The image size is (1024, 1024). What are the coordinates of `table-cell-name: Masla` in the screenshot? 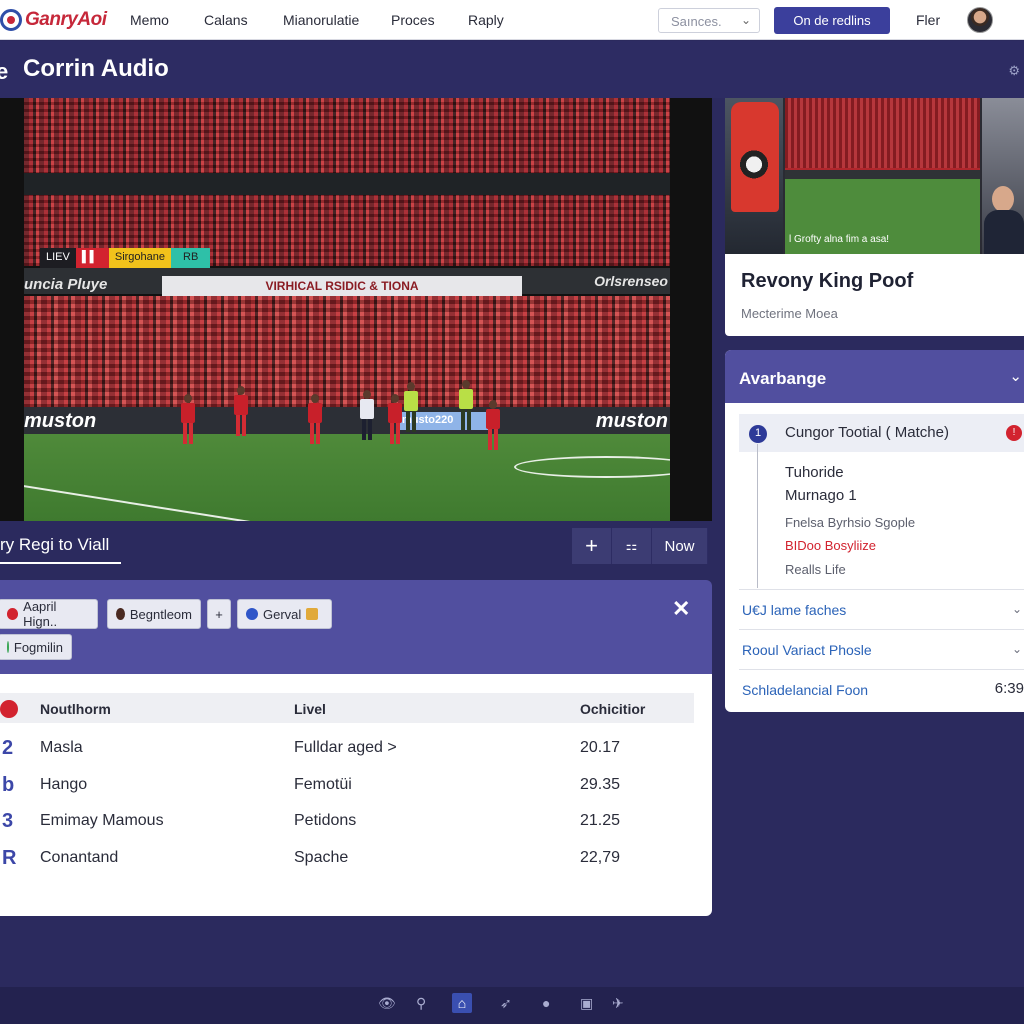 It's located at (61, 748).